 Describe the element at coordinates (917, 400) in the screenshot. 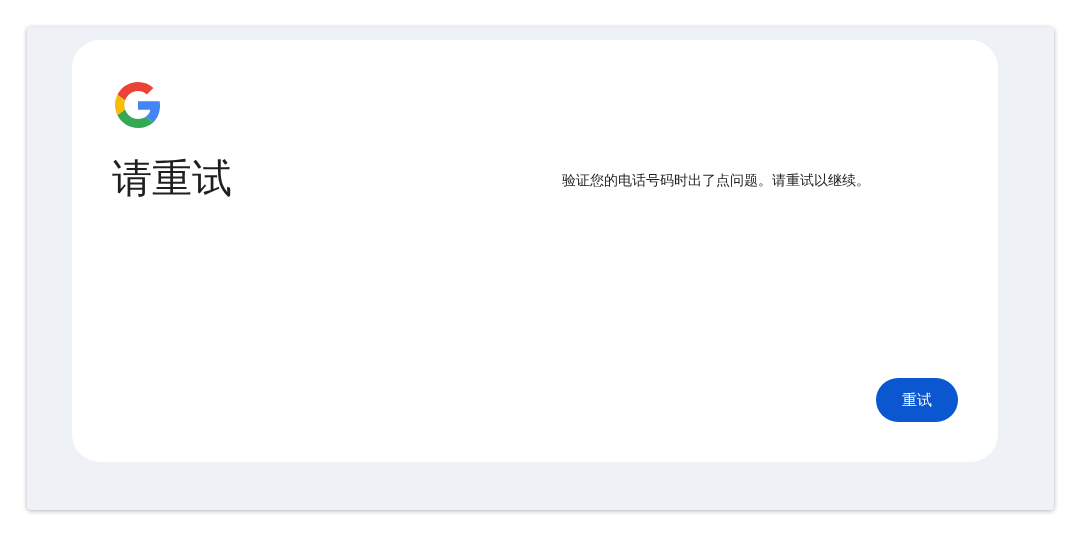

I see `retry-button: 重试` at that location.